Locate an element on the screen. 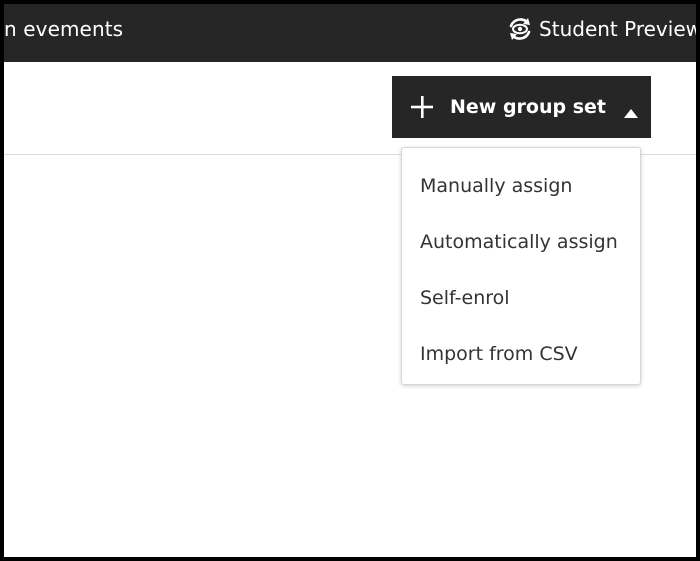 This screenshot has height=561, width=700. menu-item-self-enrol: Self-enrol is located at coordinates (521, 300).